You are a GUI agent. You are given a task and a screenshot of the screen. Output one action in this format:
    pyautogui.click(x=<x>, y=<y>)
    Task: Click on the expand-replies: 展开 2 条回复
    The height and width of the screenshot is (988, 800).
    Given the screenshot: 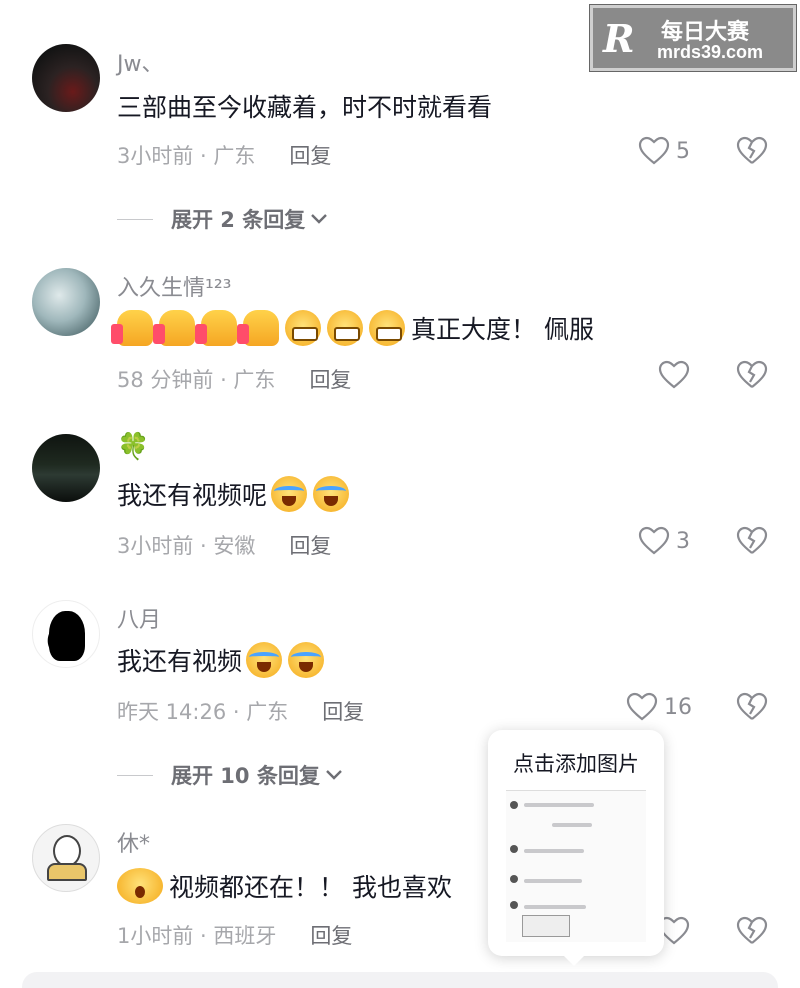 What is the action you would take?
    pyautogui.click(x=223, y=219)
    